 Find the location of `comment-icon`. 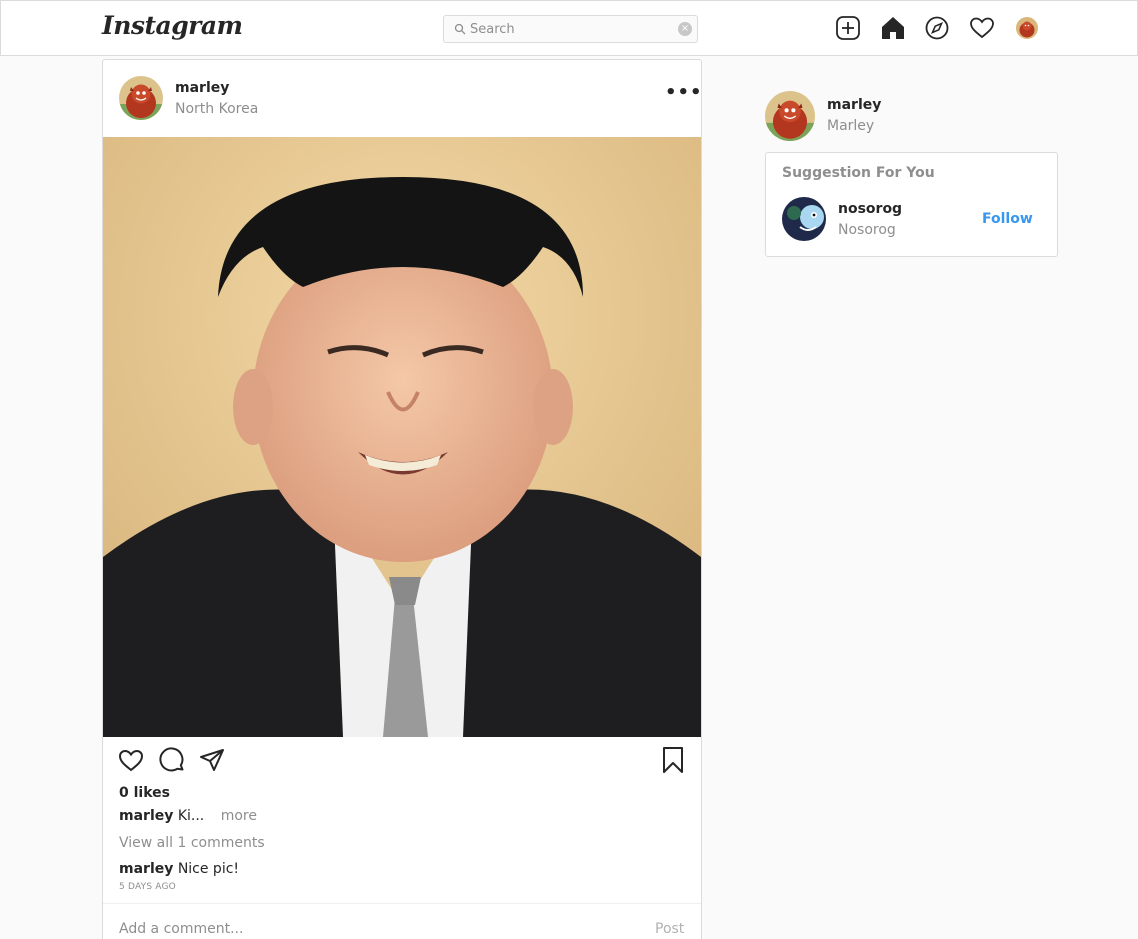

comment-icon is located at coordinates (172, 760).